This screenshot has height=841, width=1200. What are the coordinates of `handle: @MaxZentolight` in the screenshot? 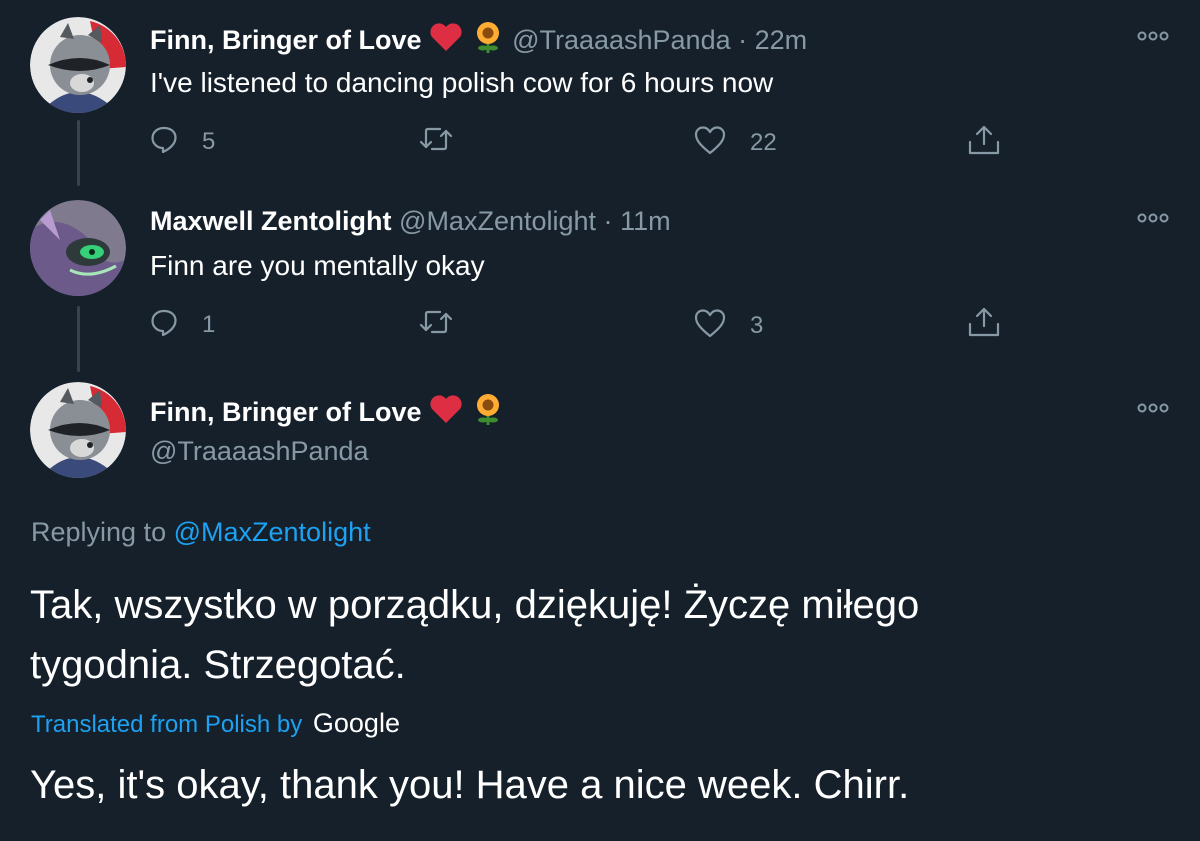 It's located at (497, 221).